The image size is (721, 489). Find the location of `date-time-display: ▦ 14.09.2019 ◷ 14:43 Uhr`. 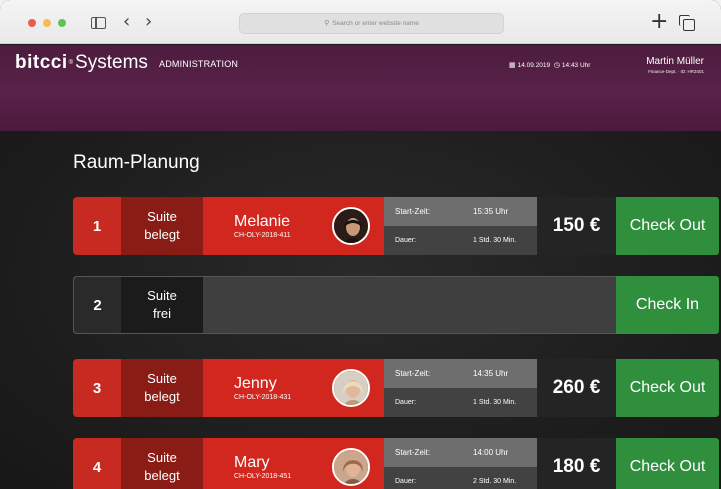

date-time-display: ▦ 14.09.2019 ◷ 14:43 Uhr is located at coordinates (549, 65).